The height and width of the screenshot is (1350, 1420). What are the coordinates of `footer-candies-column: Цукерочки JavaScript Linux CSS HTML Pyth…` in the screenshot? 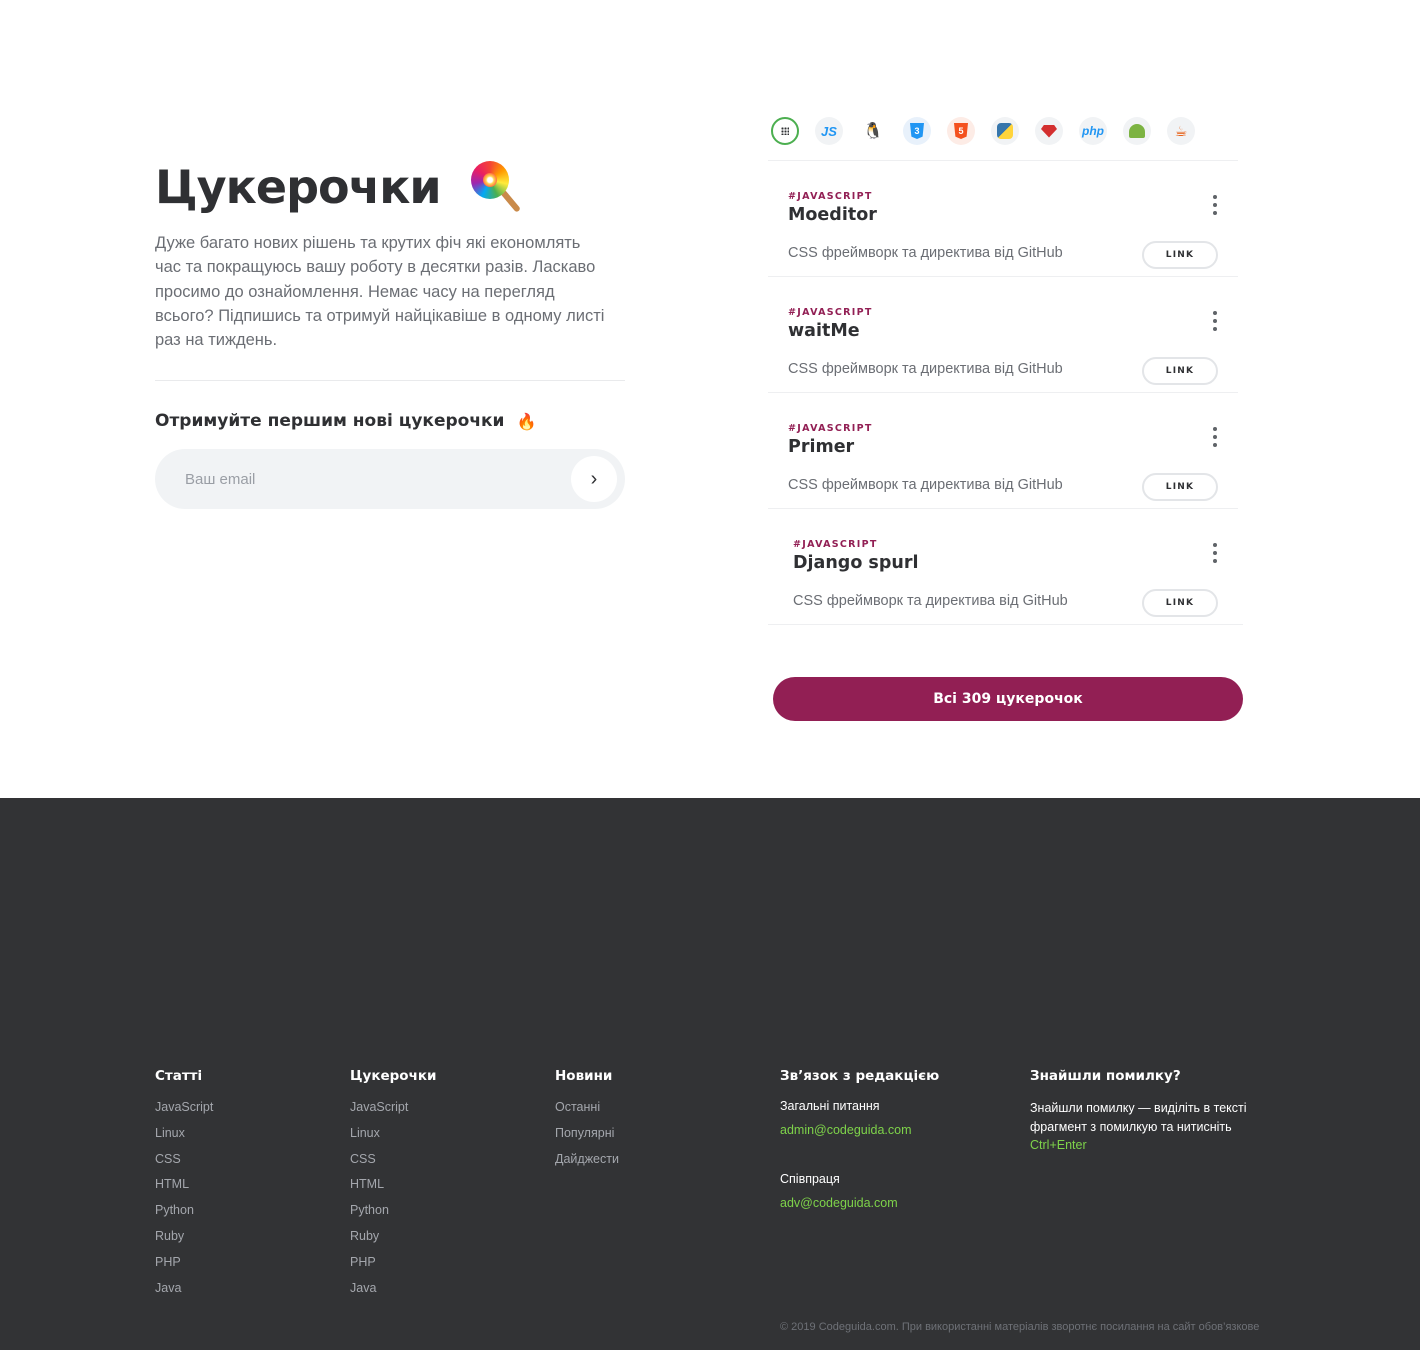 It's located at (393, 1186).